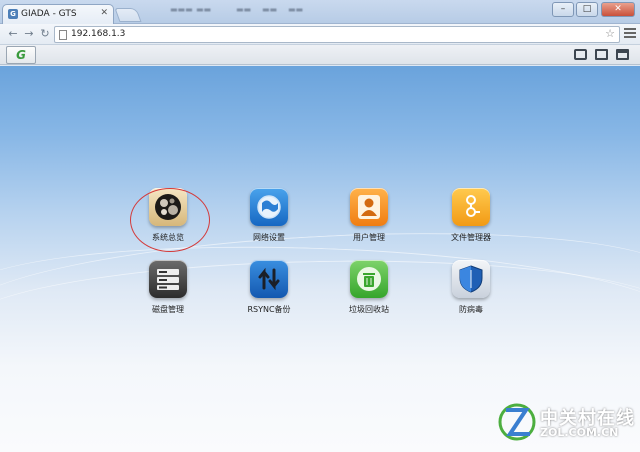 The height and width of the screenshot is (452, 640). I want to click on app-label: 防病毒, so click(471, 309).